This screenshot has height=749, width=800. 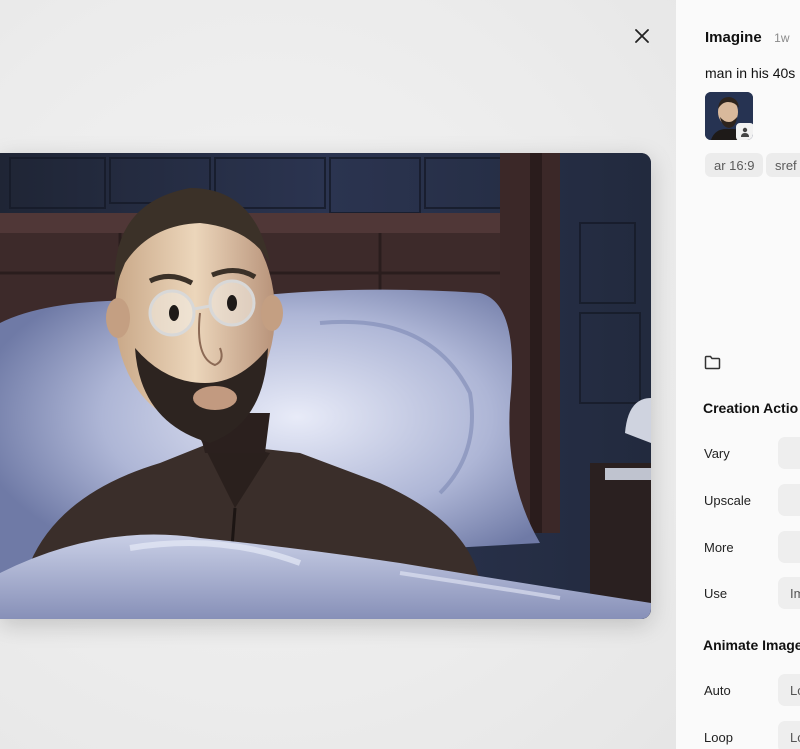 I want to click on use-image-button: Im, so click(x=789, y=593).